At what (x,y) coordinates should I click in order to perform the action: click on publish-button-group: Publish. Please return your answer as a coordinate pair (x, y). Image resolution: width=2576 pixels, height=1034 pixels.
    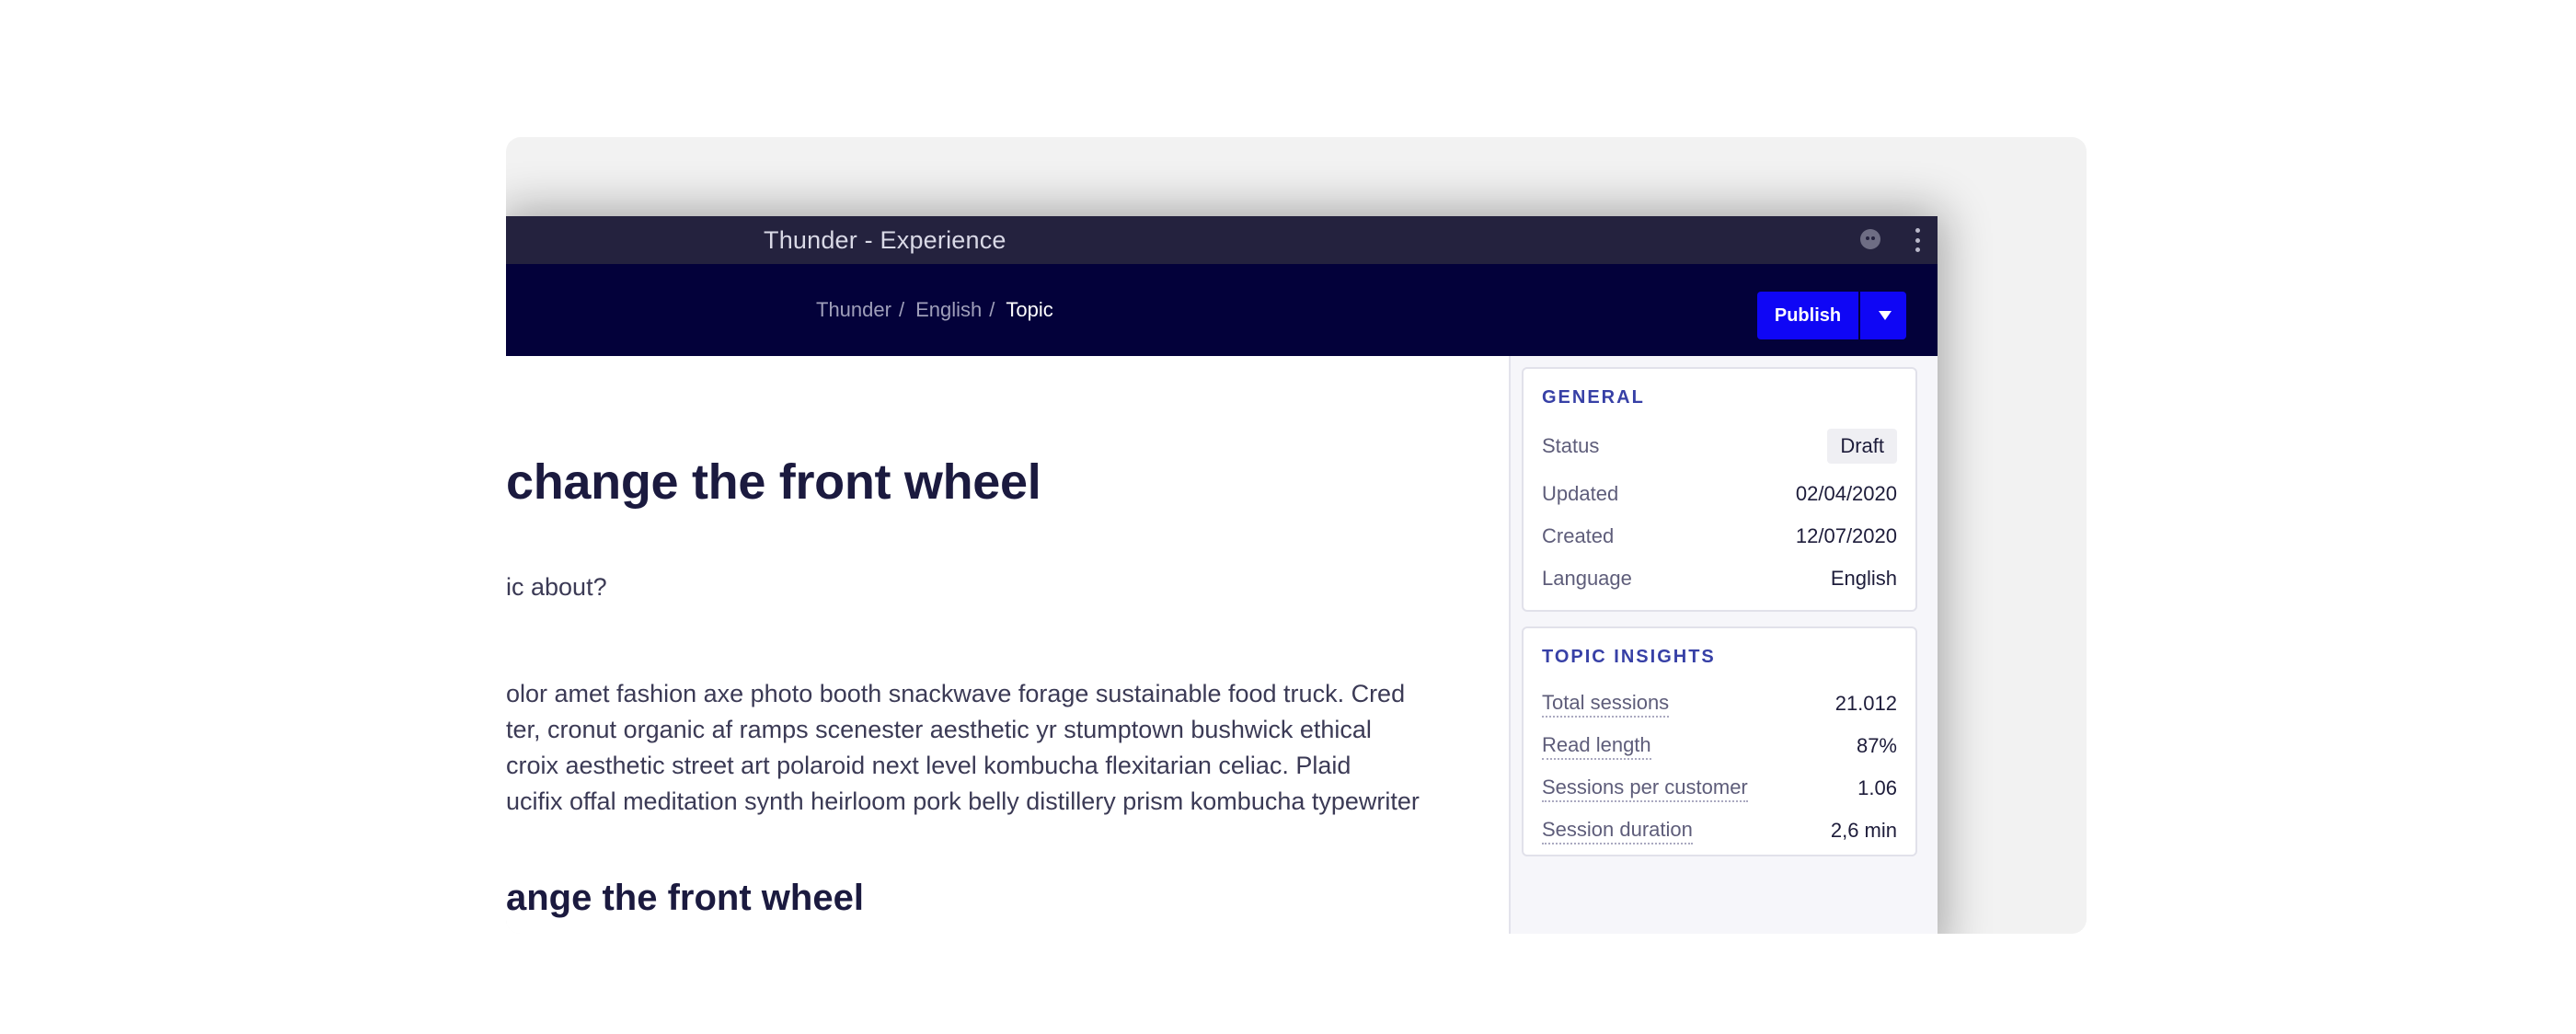
    Looking at the image, I should click on (1831, 315).